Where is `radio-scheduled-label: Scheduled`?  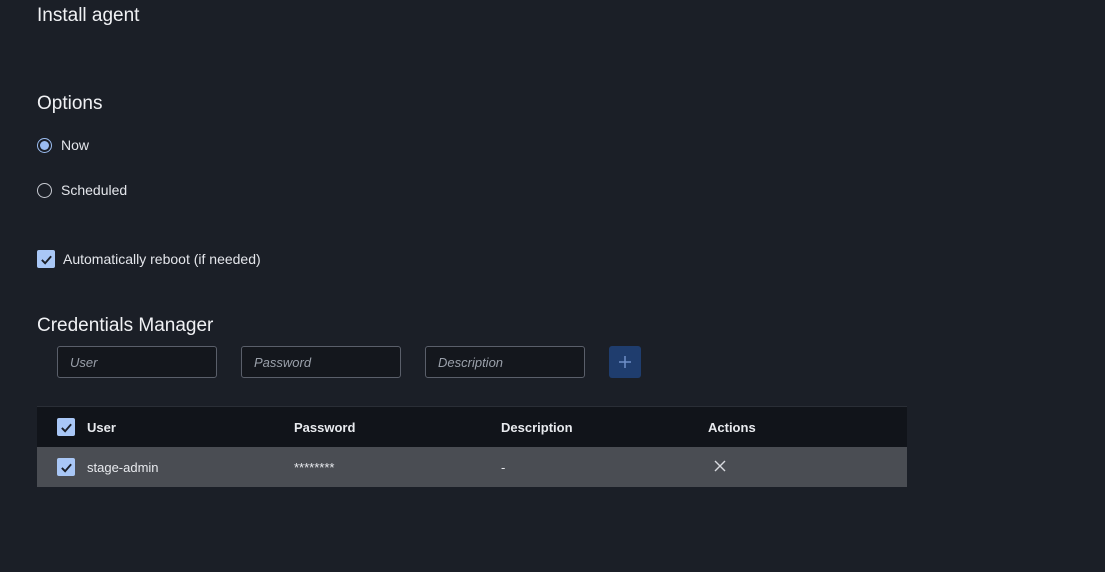 radio-scheduled-label: Scheduled is located at coordinates (94, 190).